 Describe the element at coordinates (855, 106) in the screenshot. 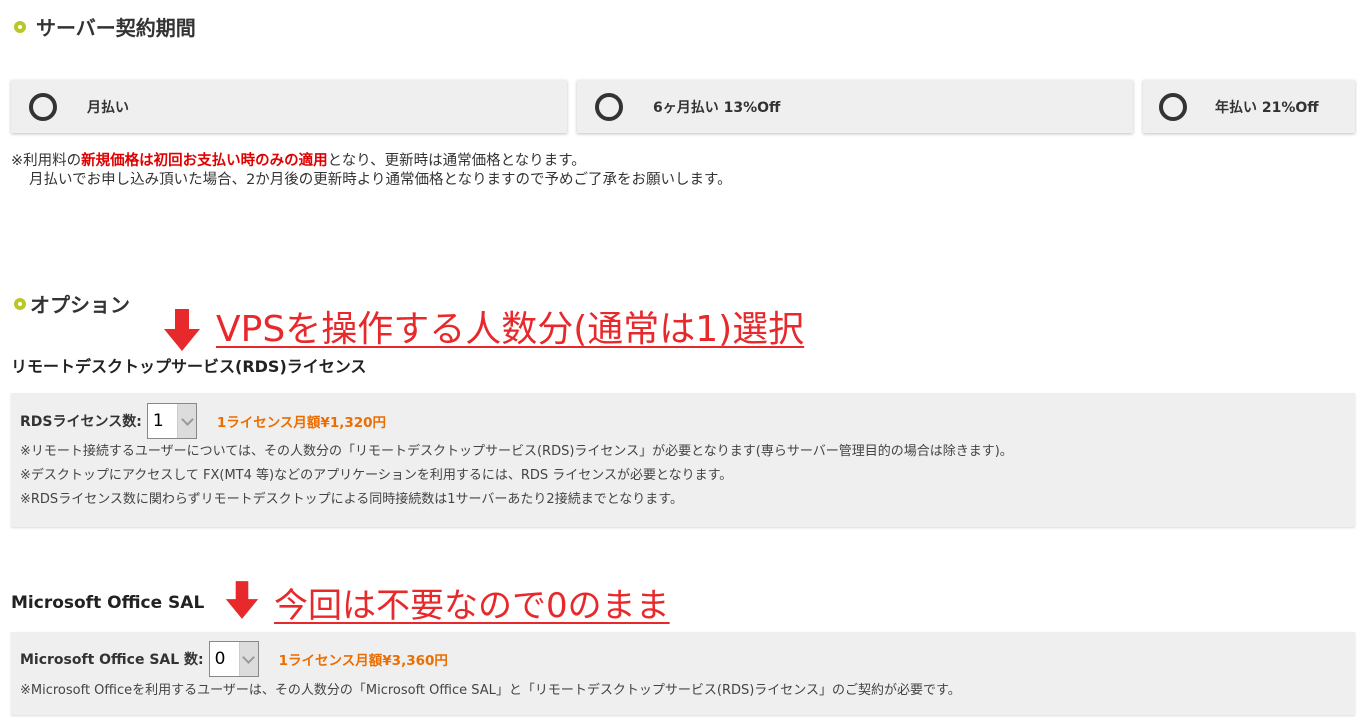

I see `plan-option-6months: 6ヶ月払い 13%Off` at that location.